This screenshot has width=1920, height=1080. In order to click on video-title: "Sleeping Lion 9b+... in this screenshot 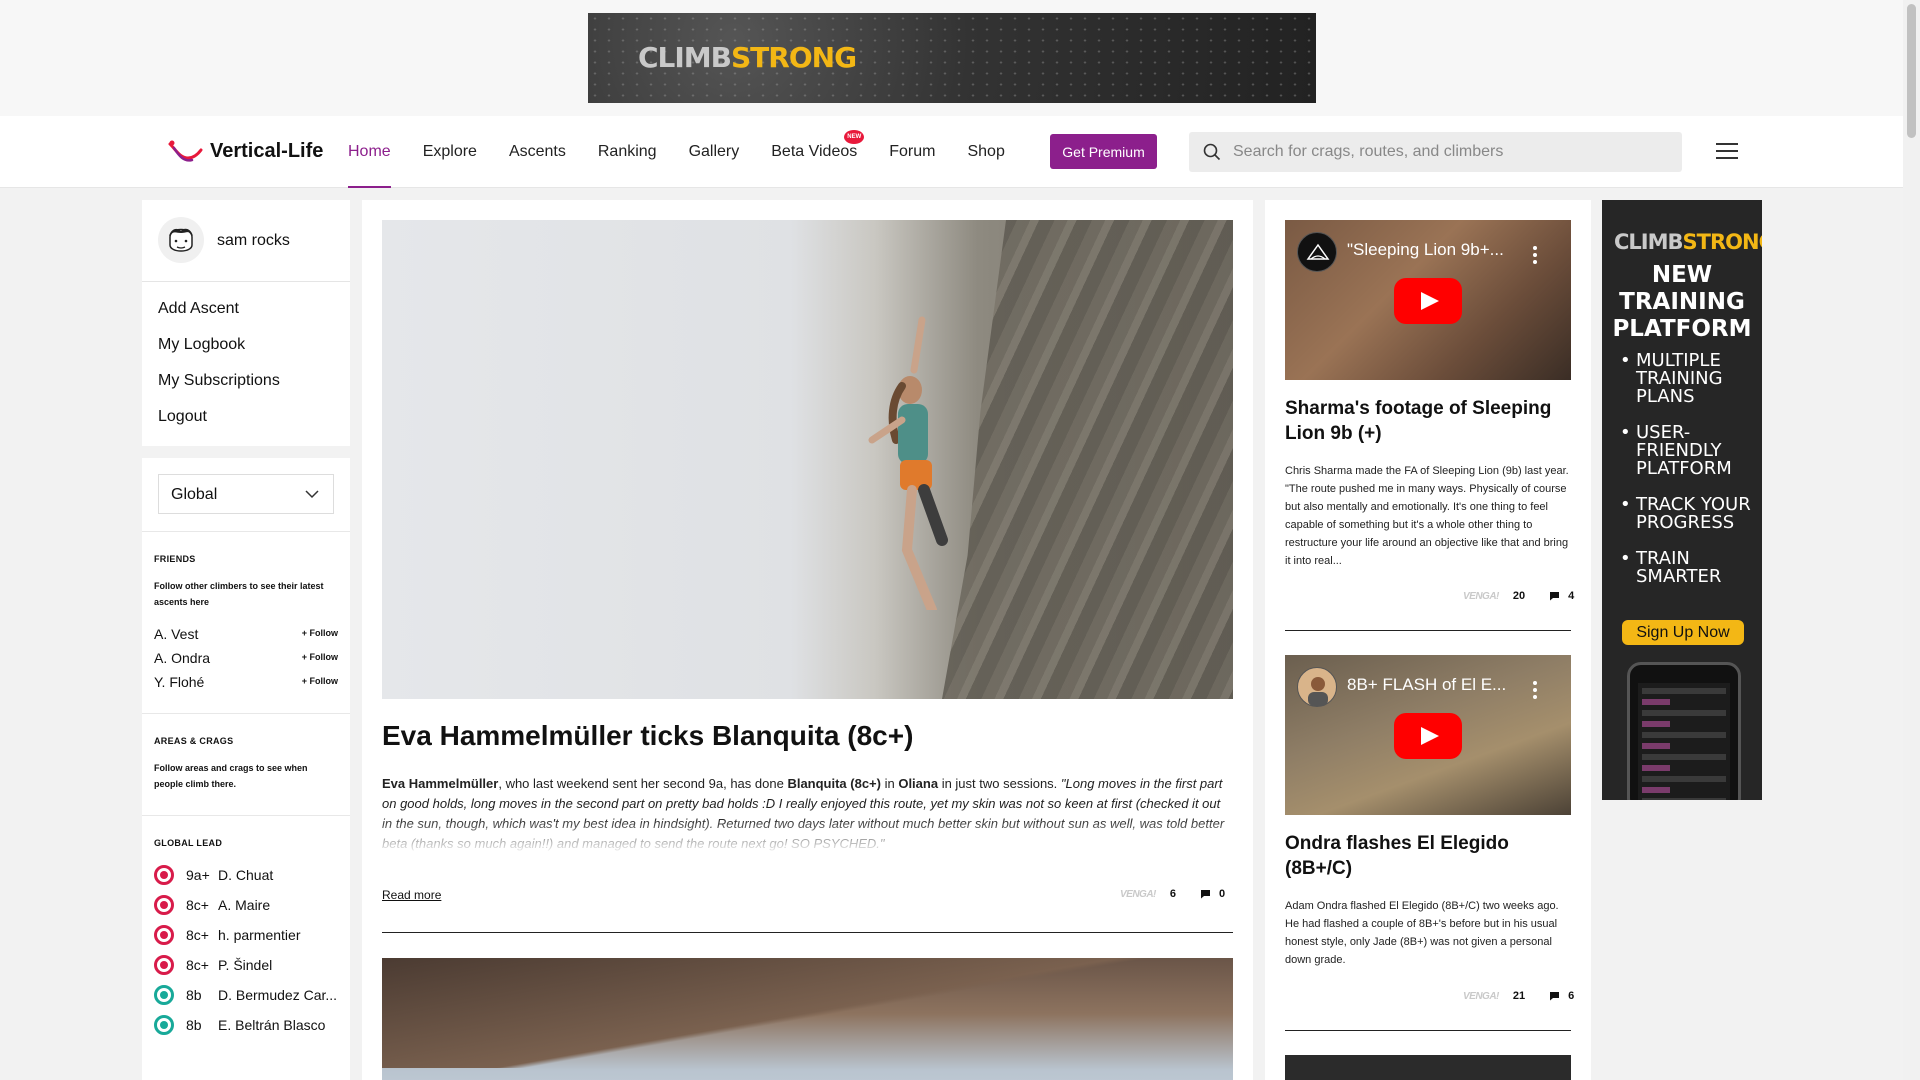, I will do `click(1437, 250)`.